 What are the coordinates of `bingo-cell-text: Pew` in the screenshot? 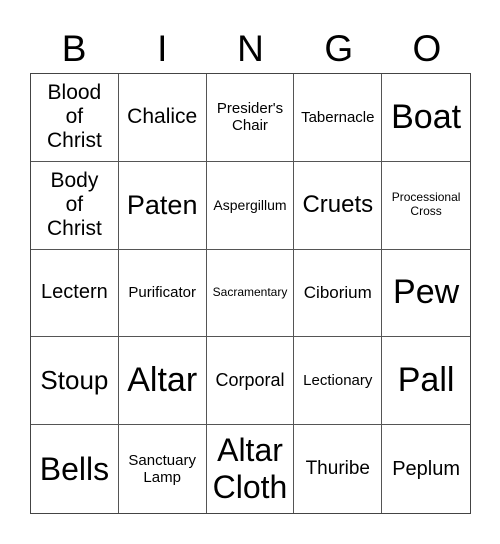 It's located at (426, 292).